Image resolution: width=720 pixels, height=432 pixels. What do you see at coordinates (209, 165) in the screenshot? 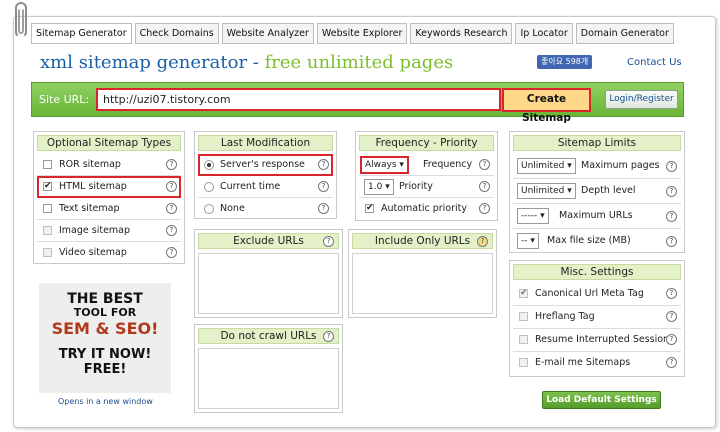
I see `server-response-radio` at bounding box center [209, 165].